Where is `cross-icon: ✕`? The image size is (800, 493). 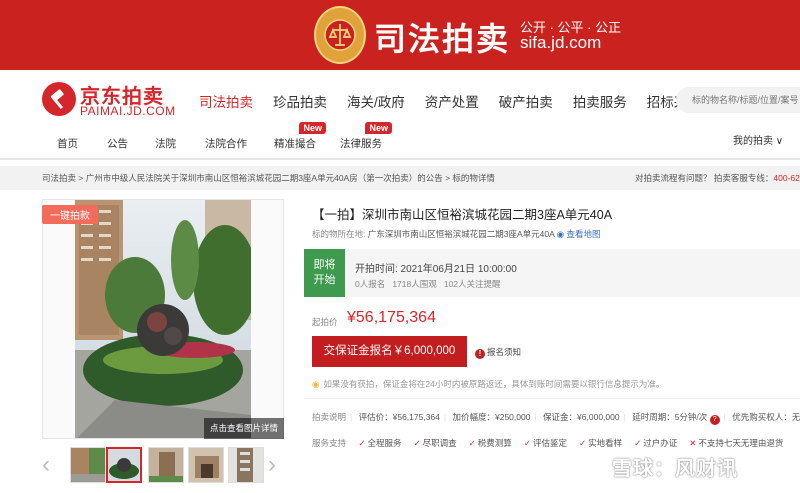
cross-icon: ✕ is located at coordinates (693, 443).